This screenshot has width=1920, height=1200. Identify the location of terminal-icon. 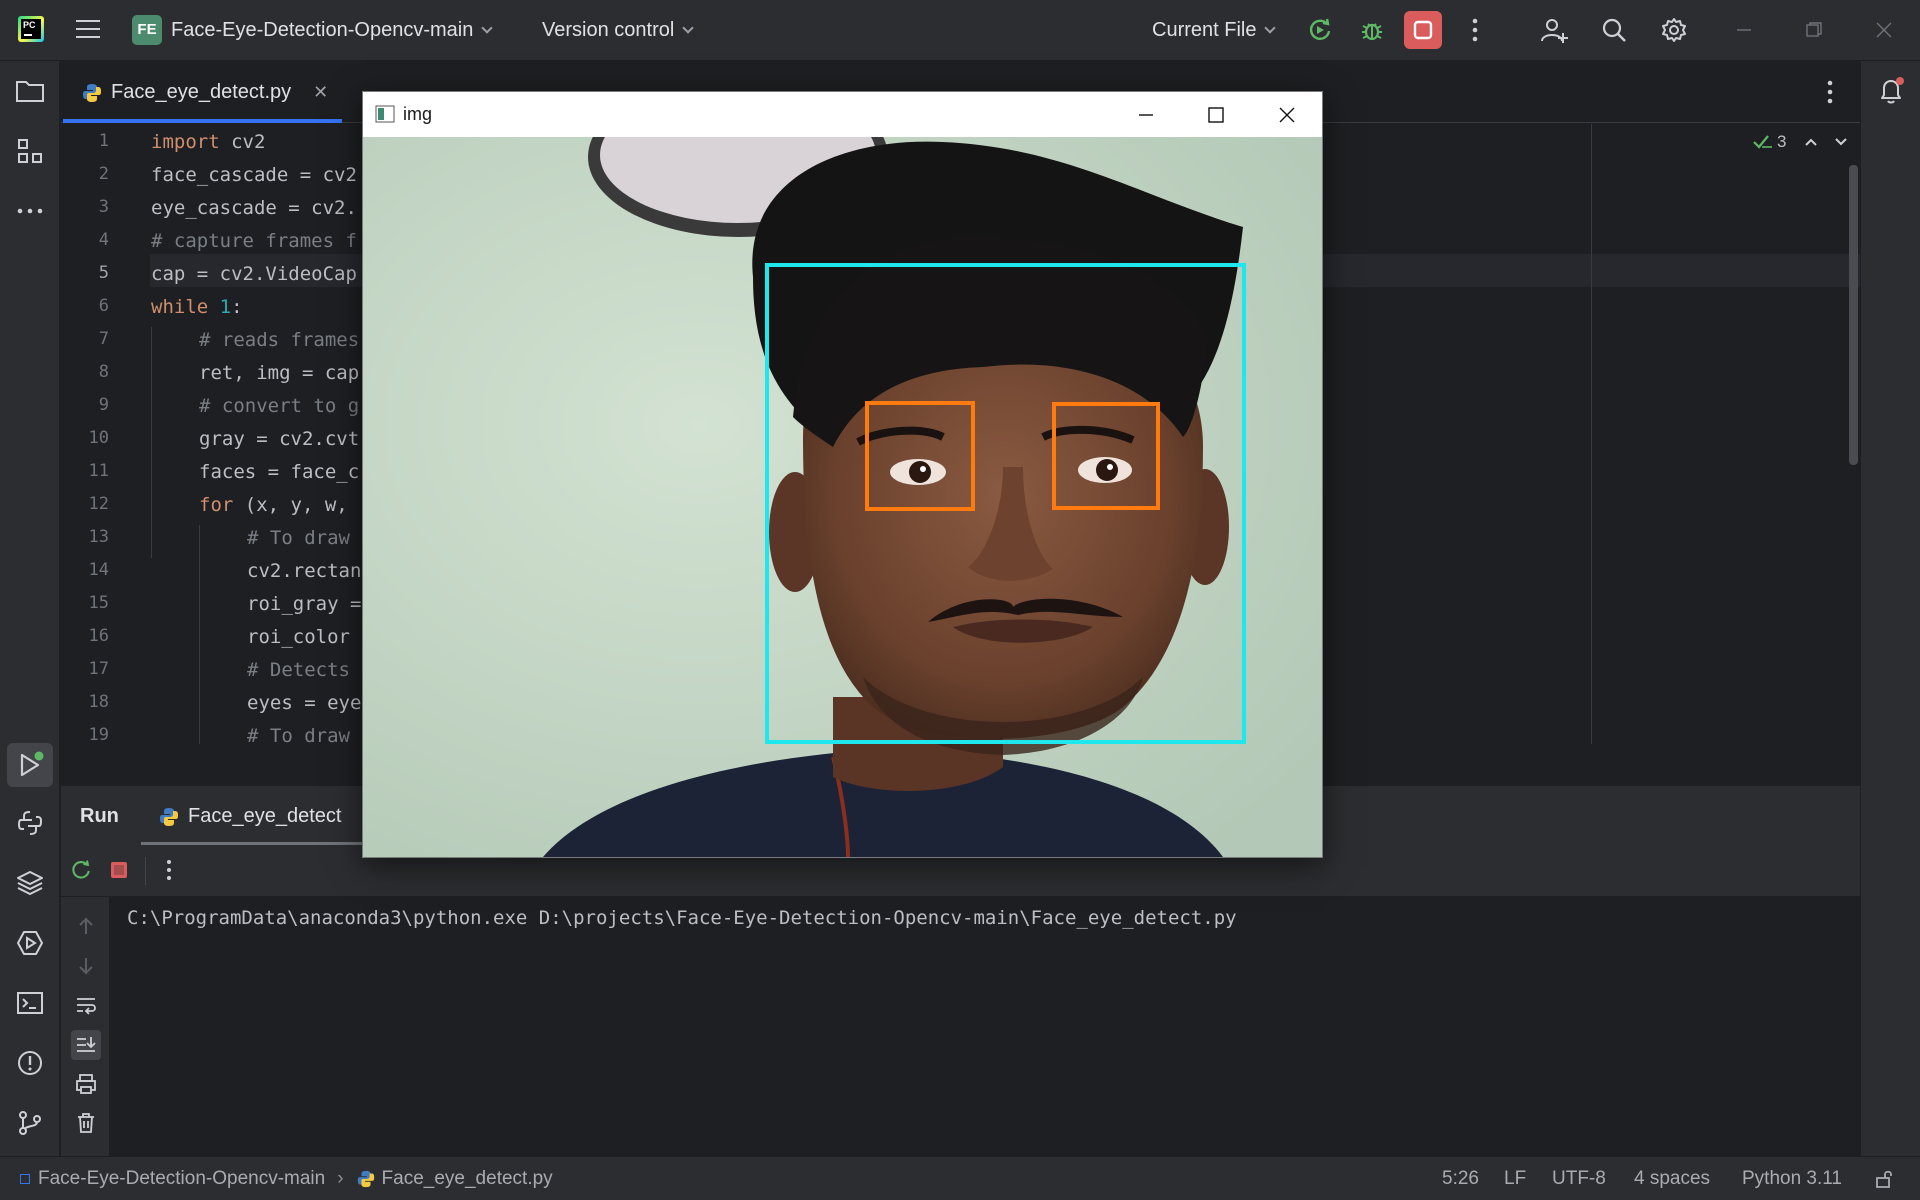
(30, 1003).